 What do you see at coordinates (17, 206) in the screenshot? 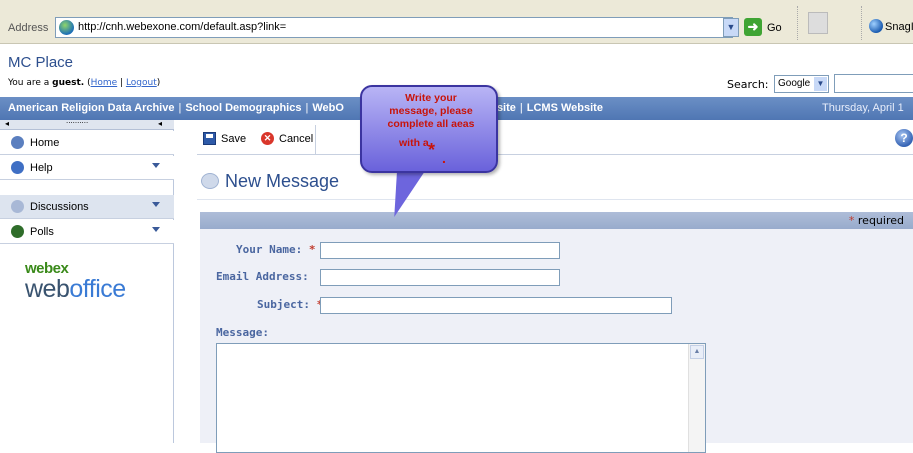
I see `discussions-icon` at bounding box center [17, 206].